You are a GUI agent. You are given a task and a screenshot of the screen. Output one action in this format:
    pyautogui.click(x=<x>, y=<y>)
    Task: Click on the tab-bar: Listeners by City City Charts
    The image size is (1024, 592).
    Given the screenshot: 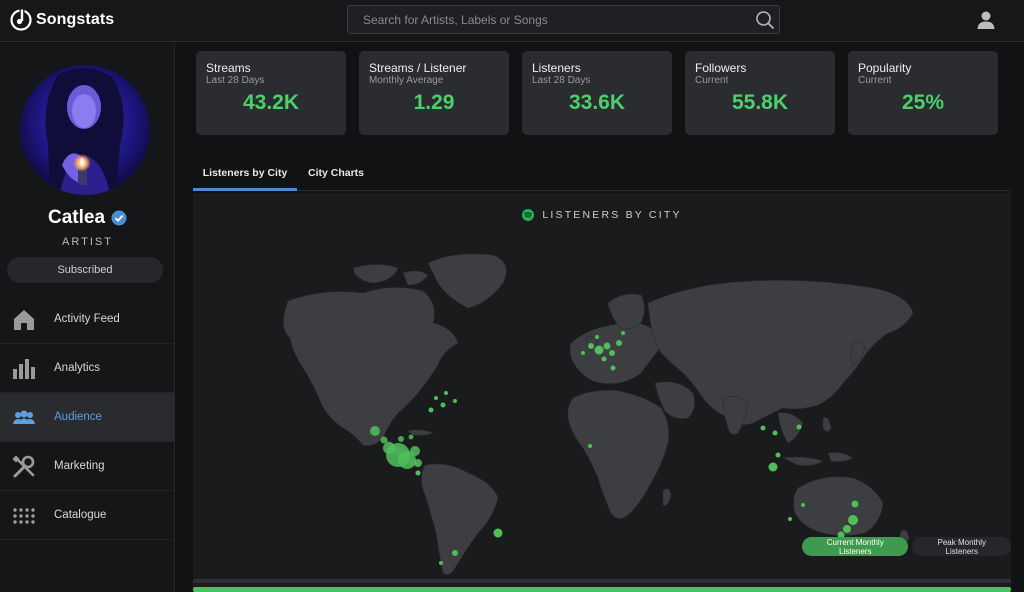 What is the action you would take?
    pyautogui.click(x=602, y=173)
    